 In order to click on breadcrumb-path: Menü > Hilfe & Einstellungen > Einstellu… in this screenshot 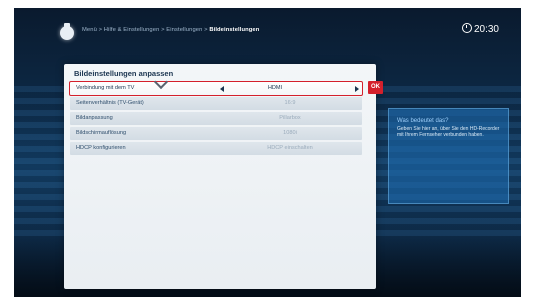, I will do `click(146, 30)`.